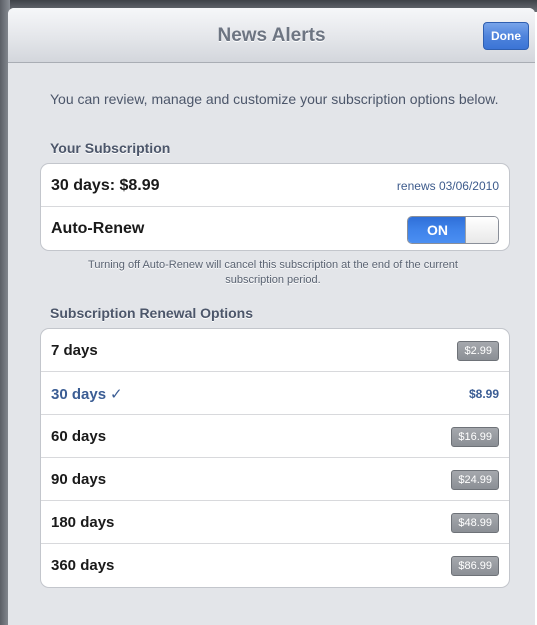 This screenshot has width=537, height=625. I want to click on option-label-text: 30 days, so click(79, 394).